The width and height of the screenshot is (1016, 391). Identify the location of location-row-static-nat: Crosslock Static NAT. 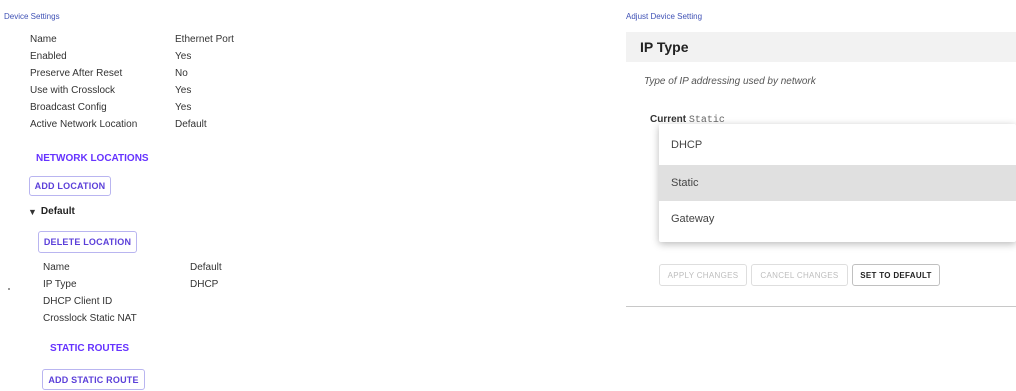
(132, 318).